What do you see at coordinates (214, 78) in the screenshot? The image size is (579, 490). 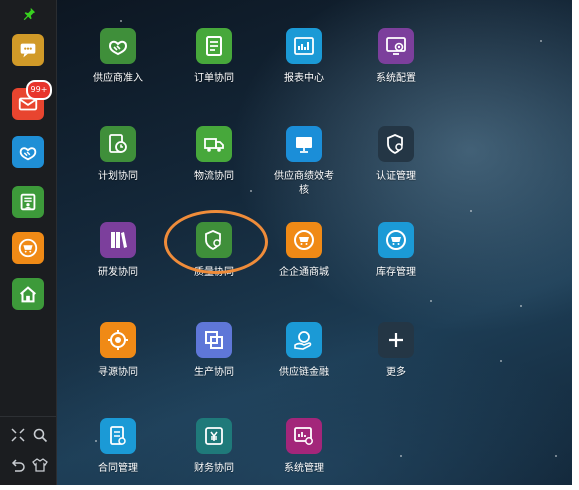 I see `app-label: 订单协同` at bounding box center [214, 78].